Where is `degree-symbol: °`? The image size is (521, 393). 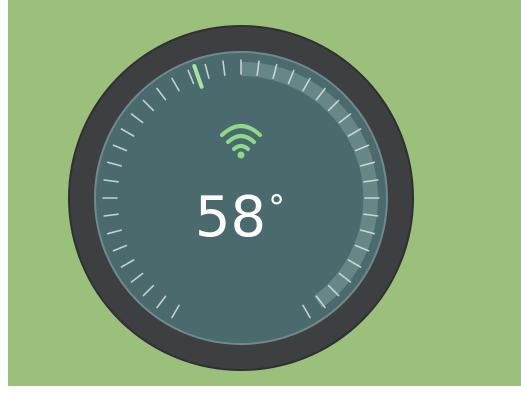 degree-symbol: ° is located at coordinates (277, 208).